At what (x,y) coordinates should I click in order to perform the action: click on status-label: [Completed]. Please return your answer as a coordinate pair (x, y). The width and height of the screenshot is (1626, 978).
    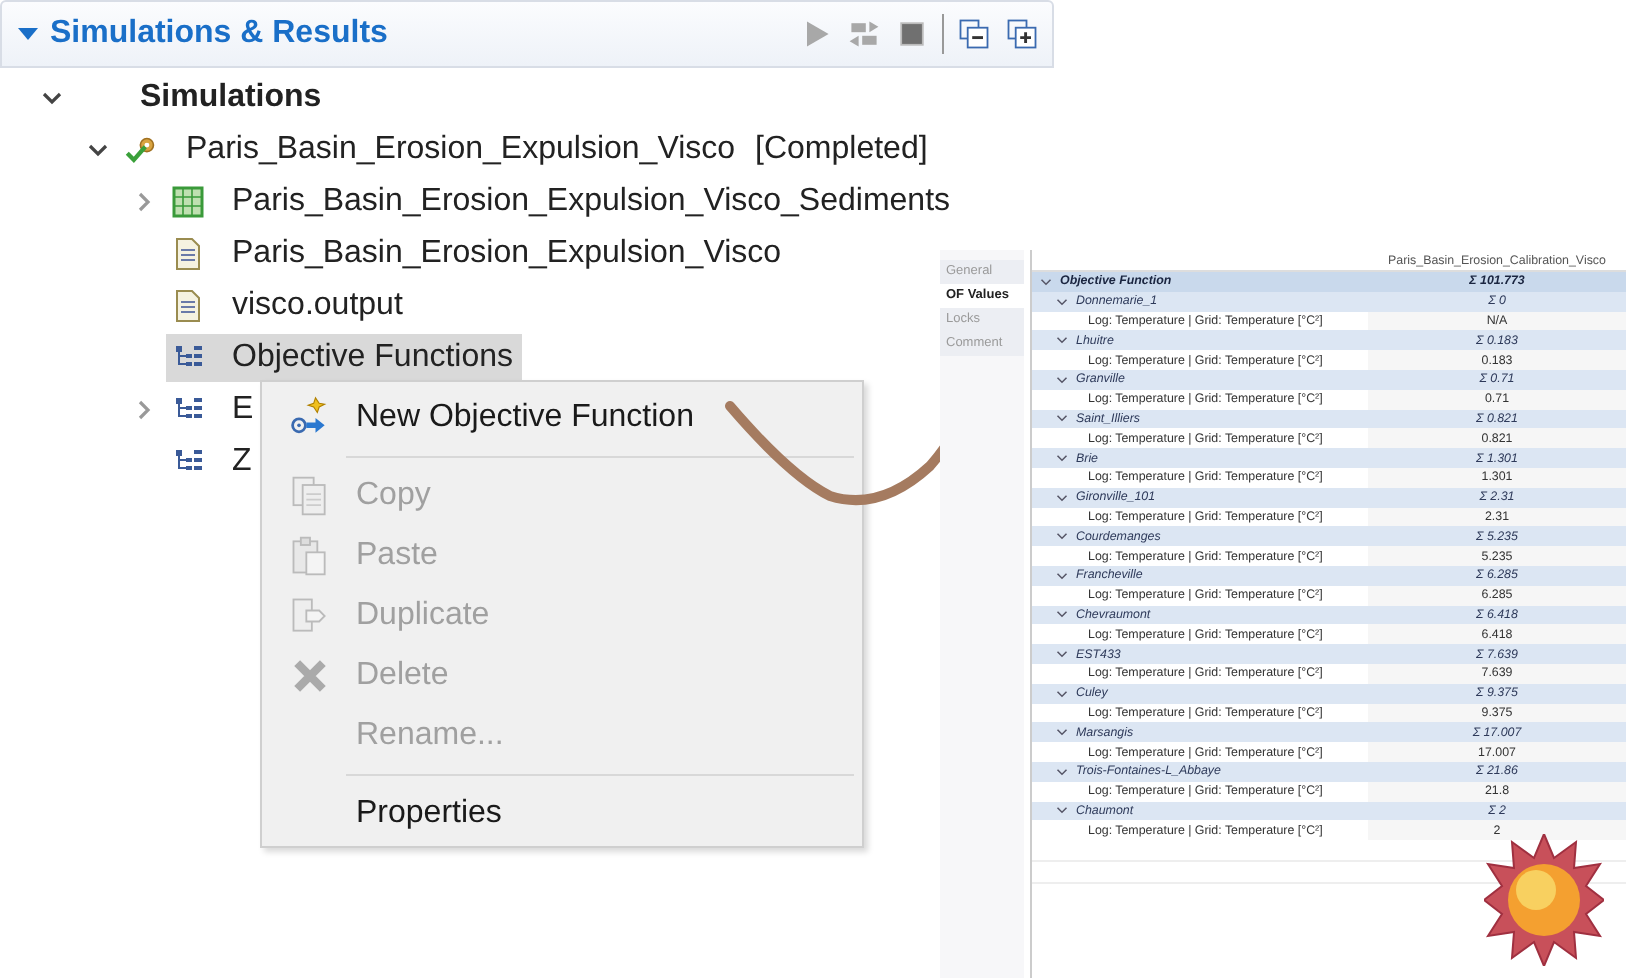
    Looking at the image, I should click on (841, 150).